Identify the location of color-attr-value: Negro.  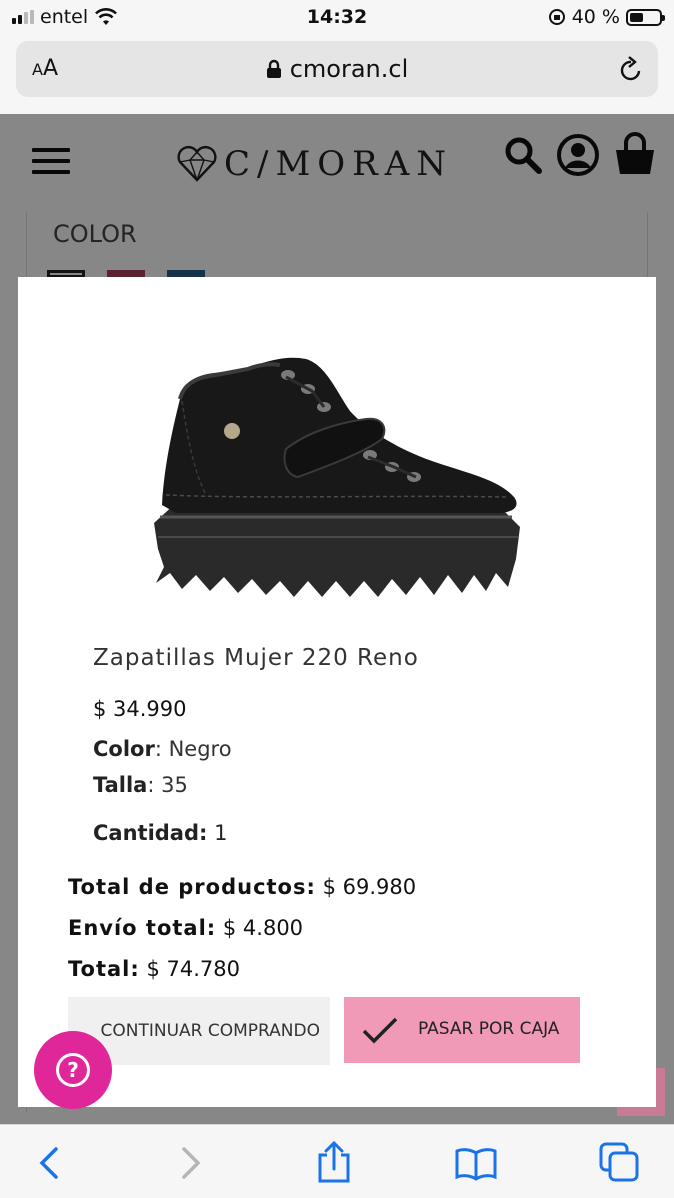
(200, 749).